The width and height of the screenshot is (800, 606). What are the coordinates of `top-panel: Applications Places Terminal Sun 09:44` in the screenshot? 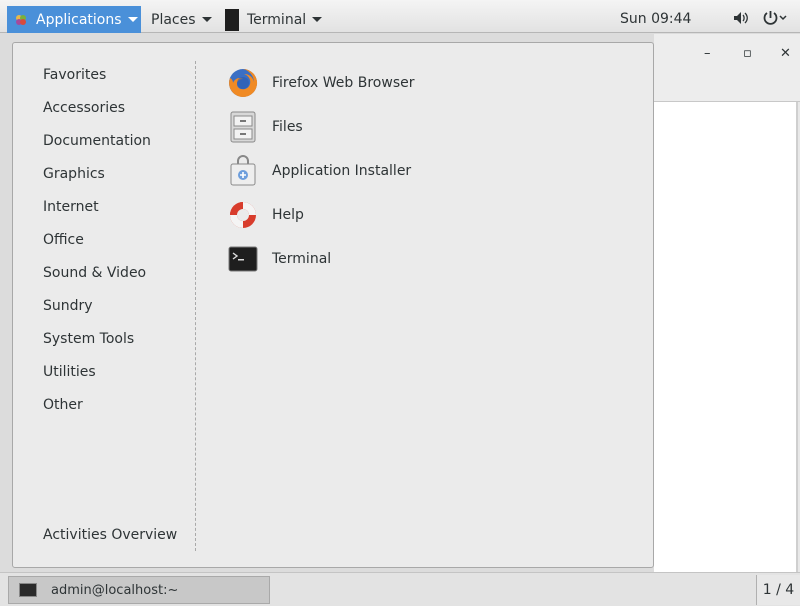 It's located at (400, 16).